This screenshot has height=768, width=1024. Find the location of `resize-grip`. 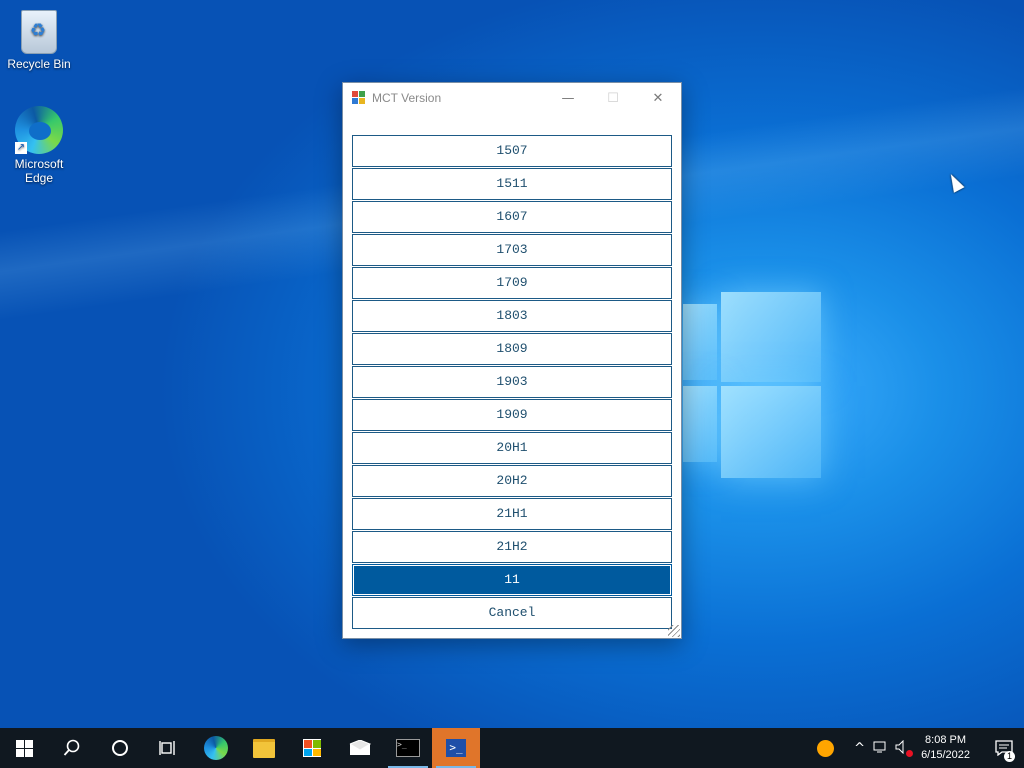

resize-grip is located at coordinates (674, 631).